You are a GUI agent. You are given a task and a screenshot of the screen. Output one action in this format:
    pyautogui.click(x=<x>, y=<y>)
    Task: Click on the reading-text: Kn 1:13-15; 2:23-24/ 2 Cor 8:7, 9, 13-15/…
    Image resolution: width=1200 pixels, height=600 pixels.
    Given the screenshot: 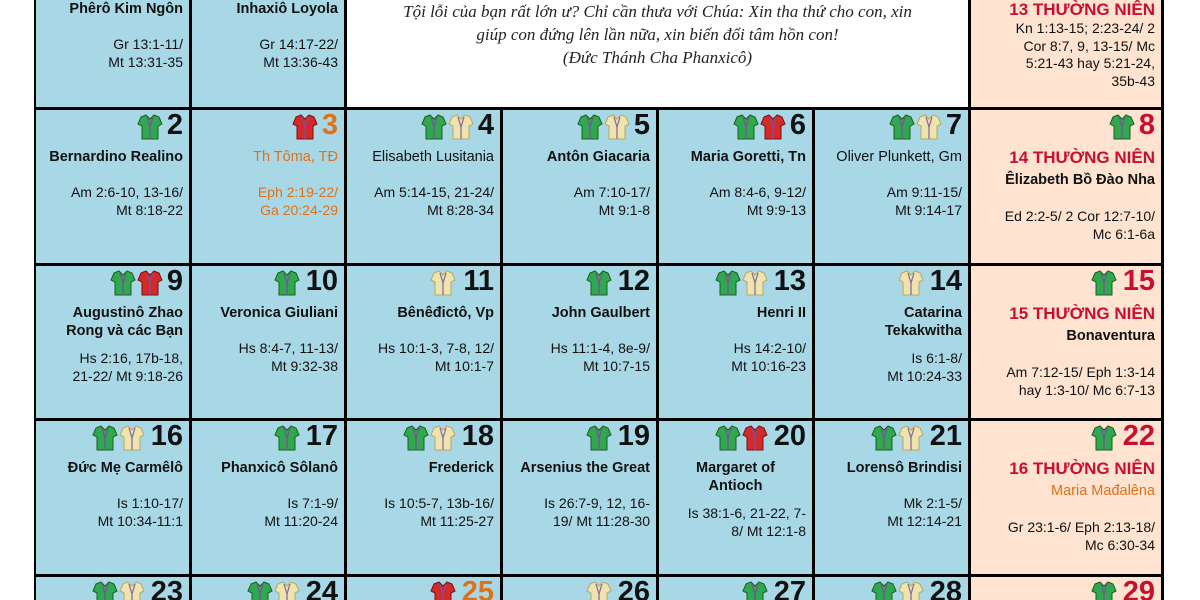 What is the action you would take?
    pyautogui.click(x=1085, y=54)
    